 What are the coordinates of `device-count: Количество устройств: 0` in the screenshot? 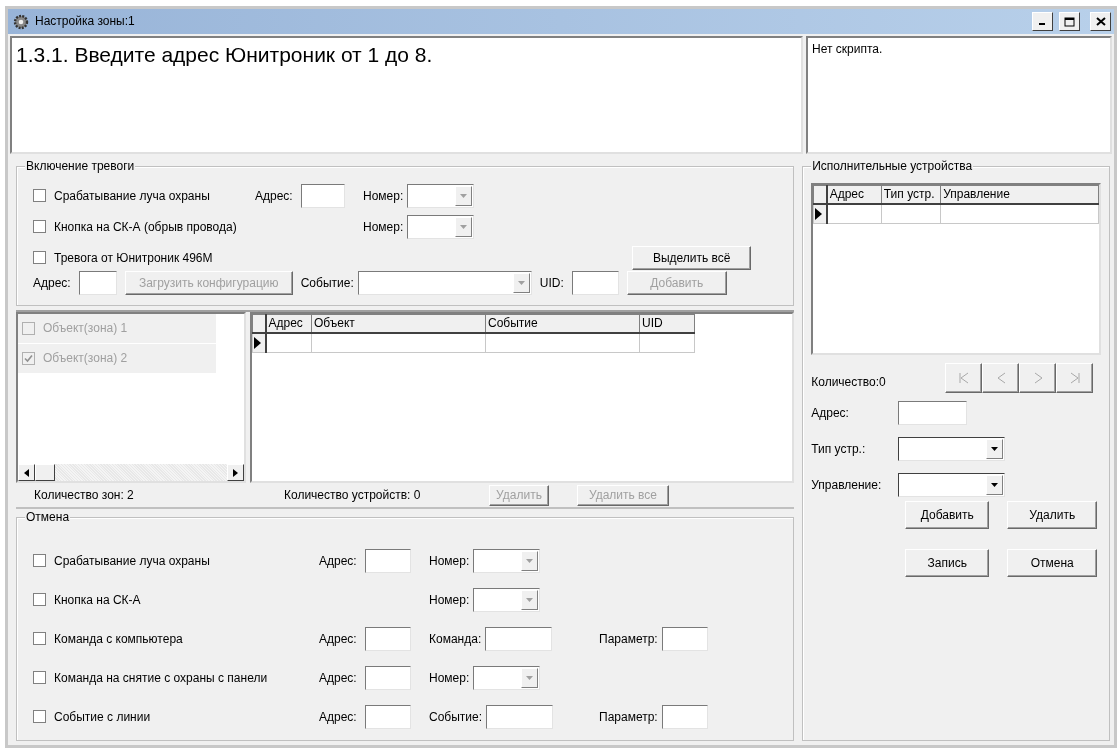 It's located at (353, 495).